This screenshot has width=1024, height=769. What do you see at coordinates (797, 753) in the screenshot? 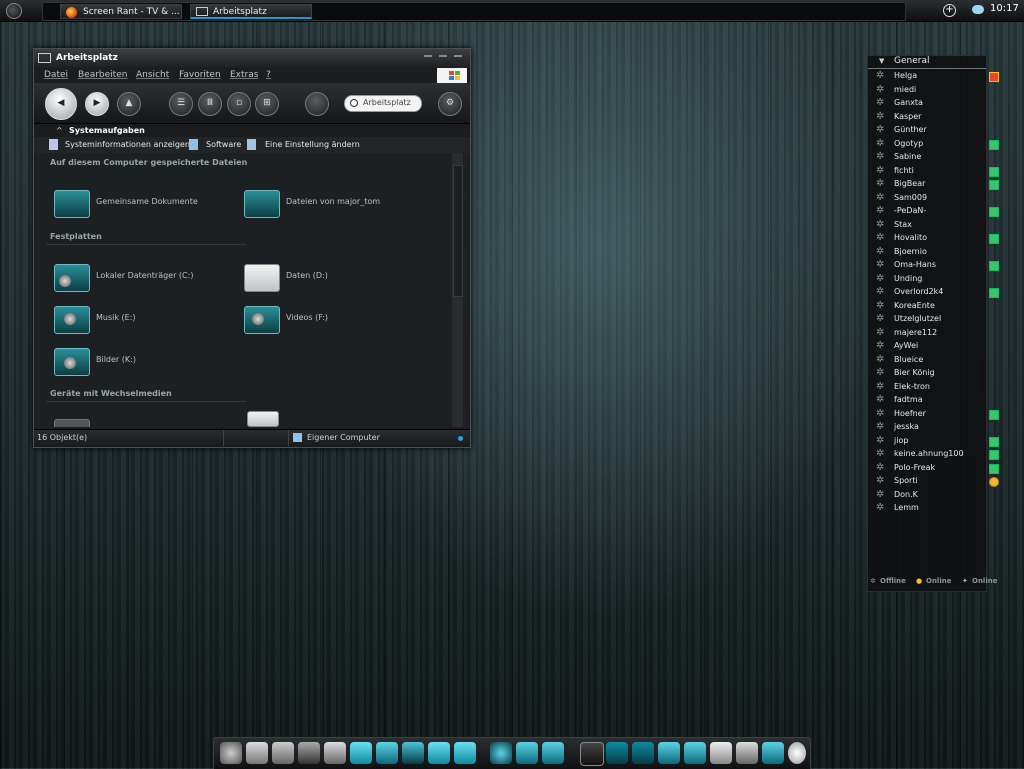
I see `weather-icon` at bounding box center [797, 753].